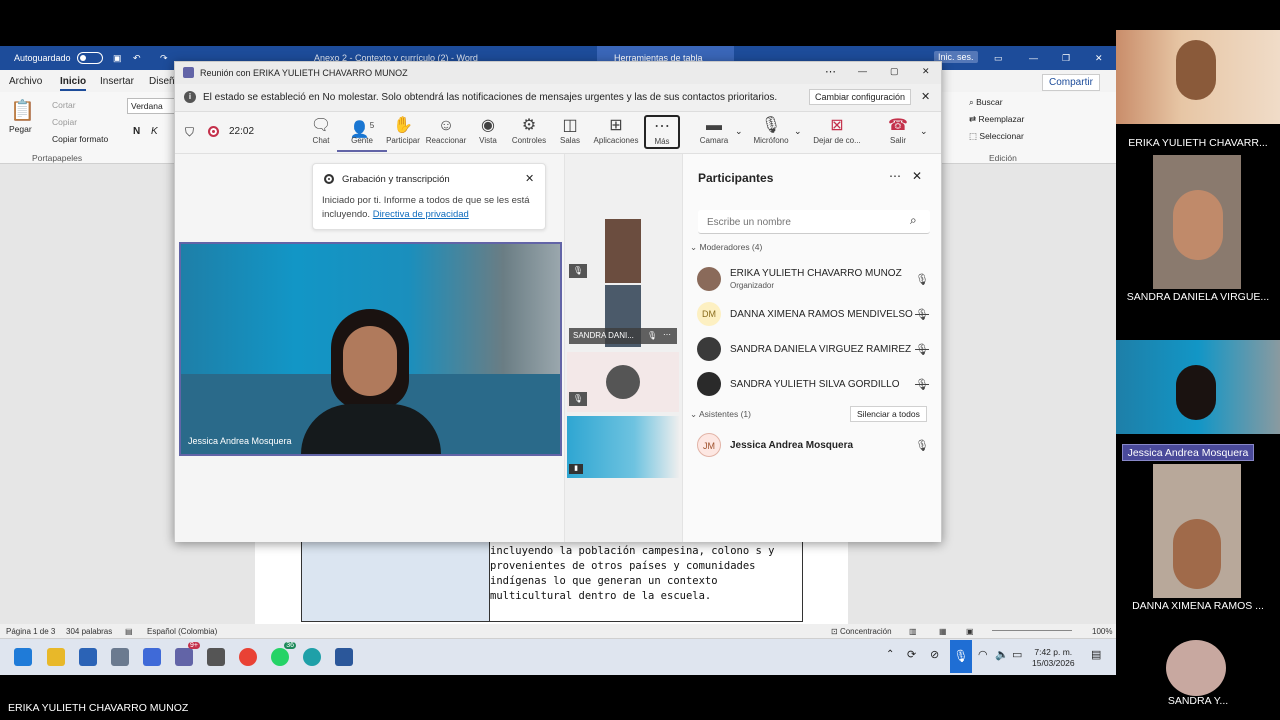 This screenshot has height=720, width=1280. I want to click on participant-row: SANDRA YULIETH SILVA GORDILLO 🎙, so click(817, 385).